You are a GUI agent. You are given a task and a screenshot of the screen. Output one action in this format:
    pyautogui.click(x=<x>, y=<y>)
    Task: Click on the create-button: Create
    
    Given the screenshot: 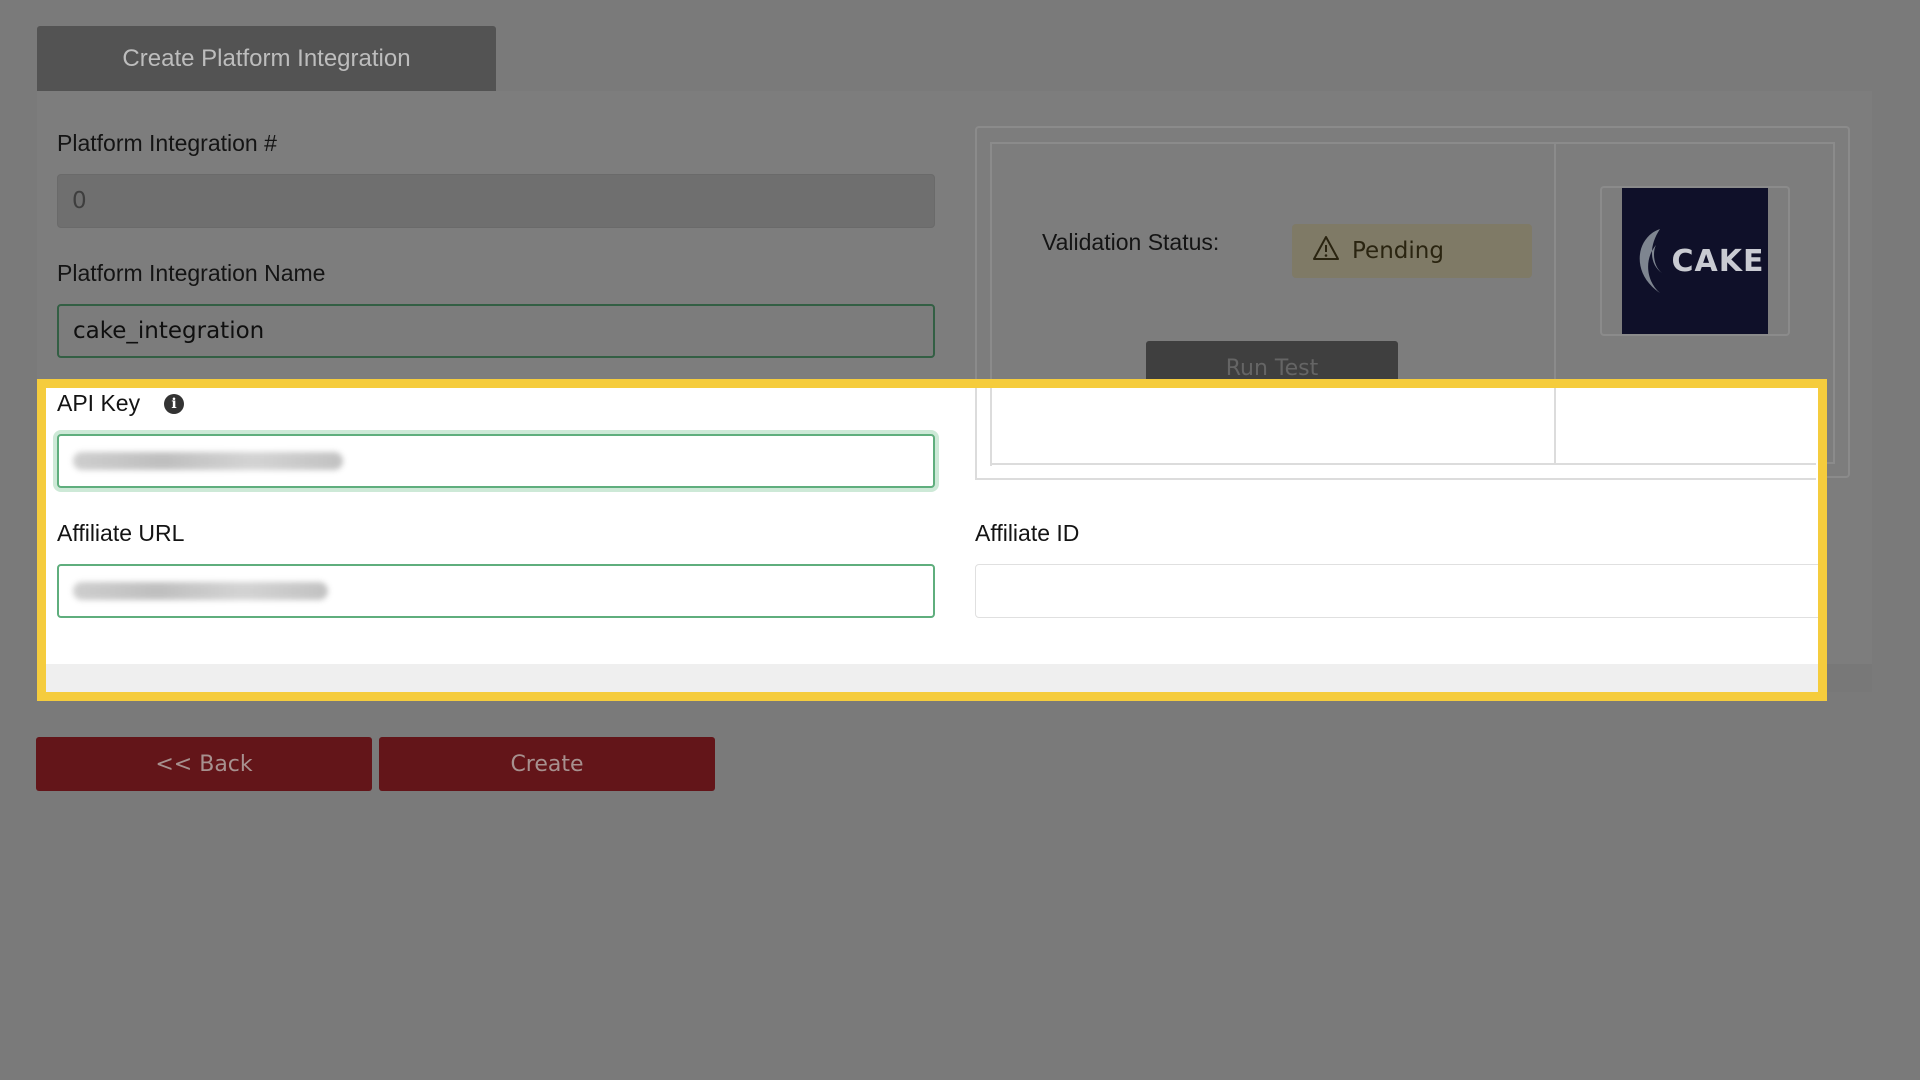 What is the action you would take?
    pyautogui.click(x=547, y=764)
    